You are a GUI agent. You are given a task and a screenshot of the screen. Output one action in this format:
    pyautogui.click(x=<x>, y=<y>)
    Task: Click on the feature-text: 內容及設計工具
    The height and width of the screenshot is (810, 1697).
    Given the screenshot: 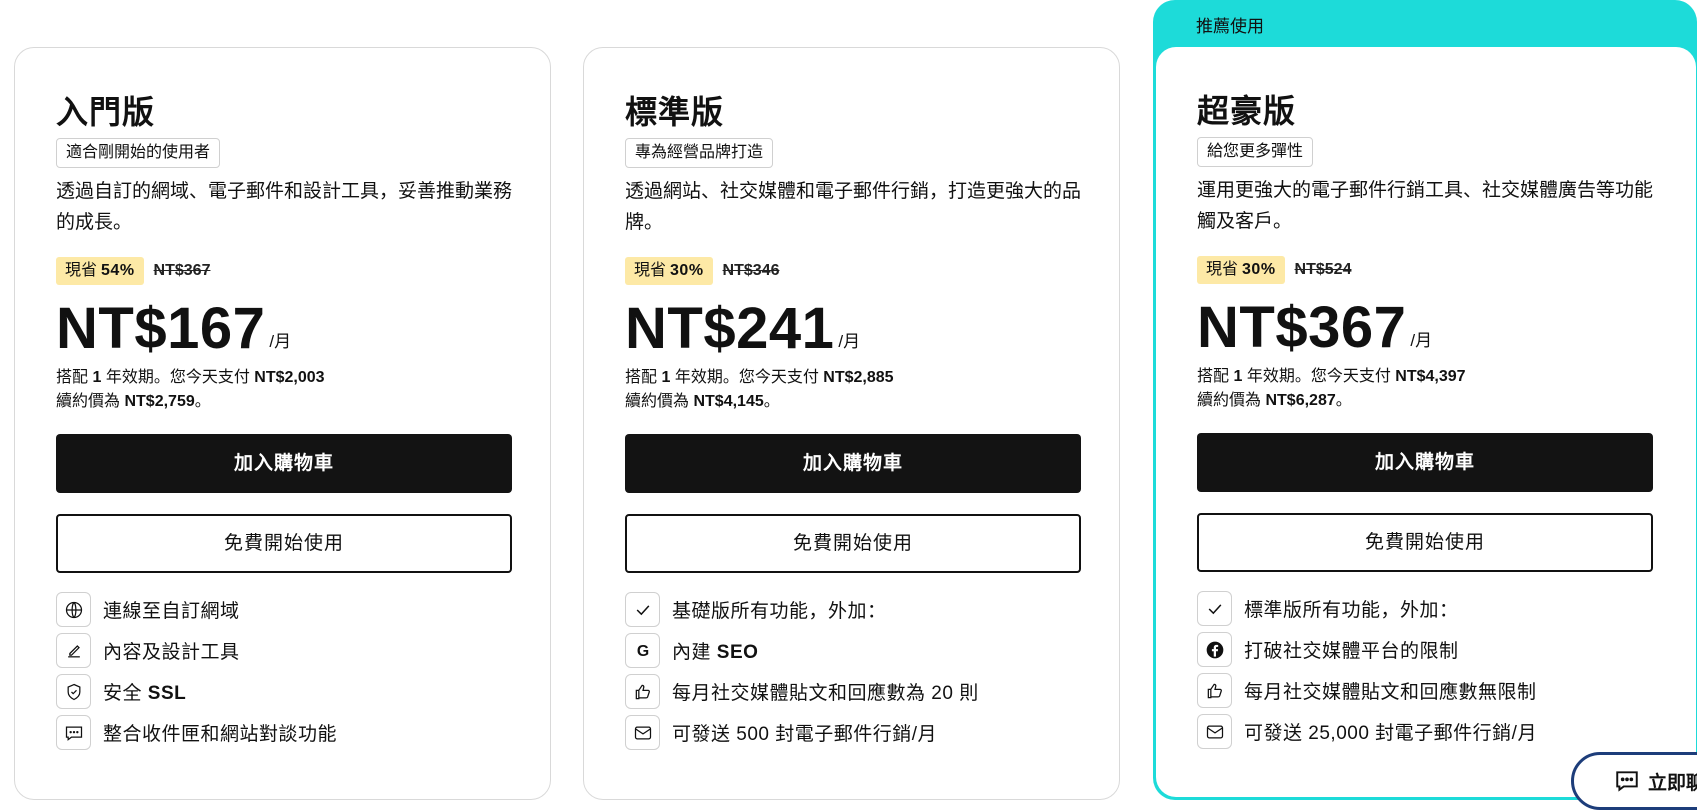 What is the action you would take?
    pyautogui.click(x=171, y=652)
    